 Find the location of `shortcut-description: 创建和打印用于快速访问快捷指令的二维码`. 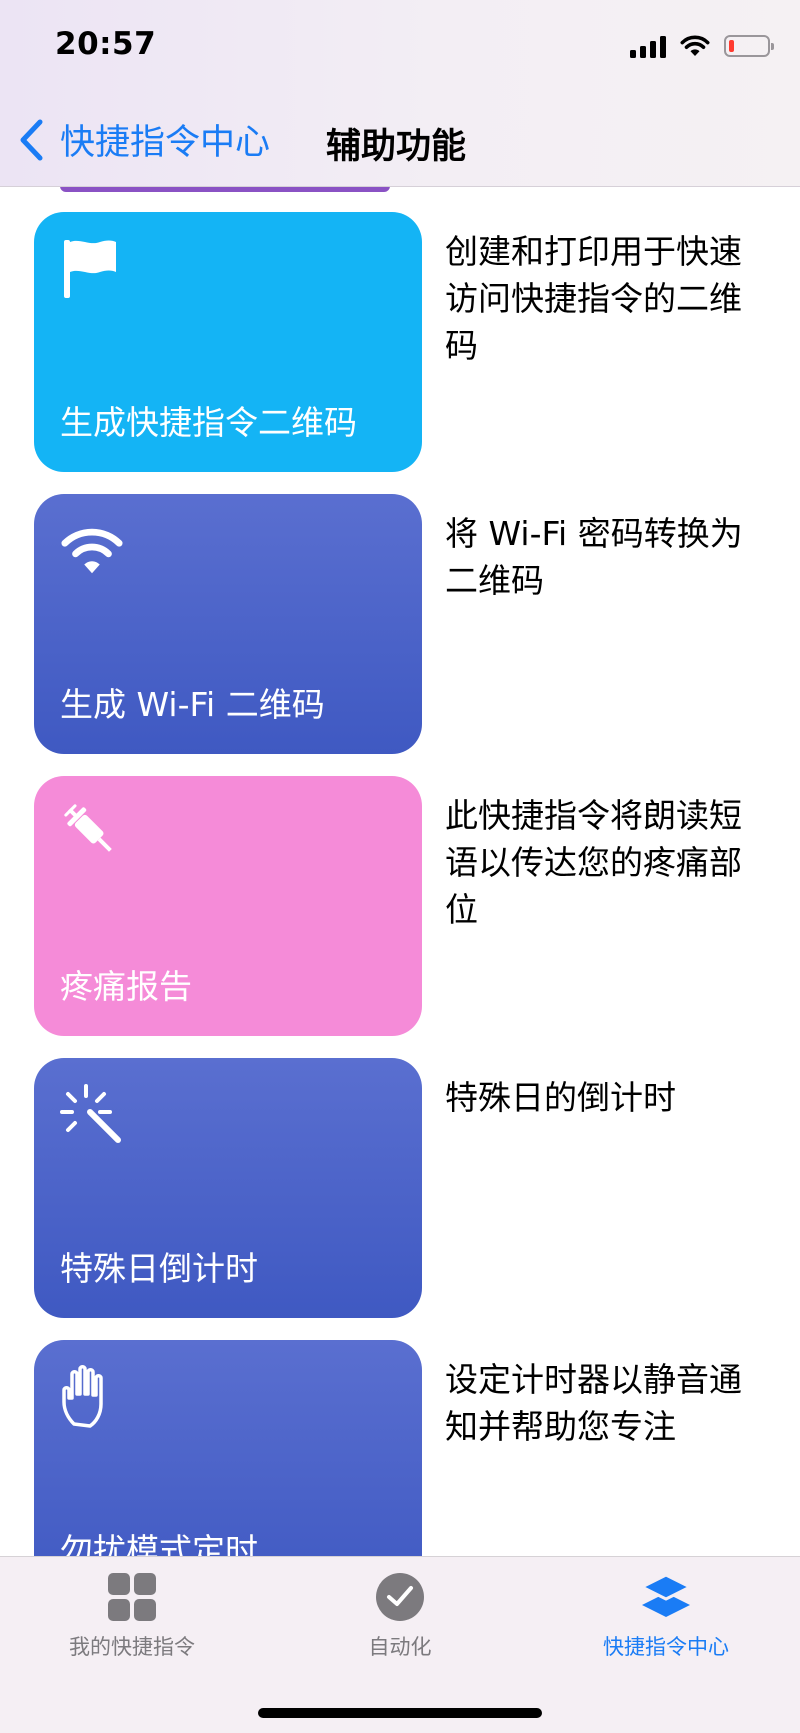

shortcut-description: 创建和打印用于快速访问快捷指令的二维码 is located at coordinates (593, 298).